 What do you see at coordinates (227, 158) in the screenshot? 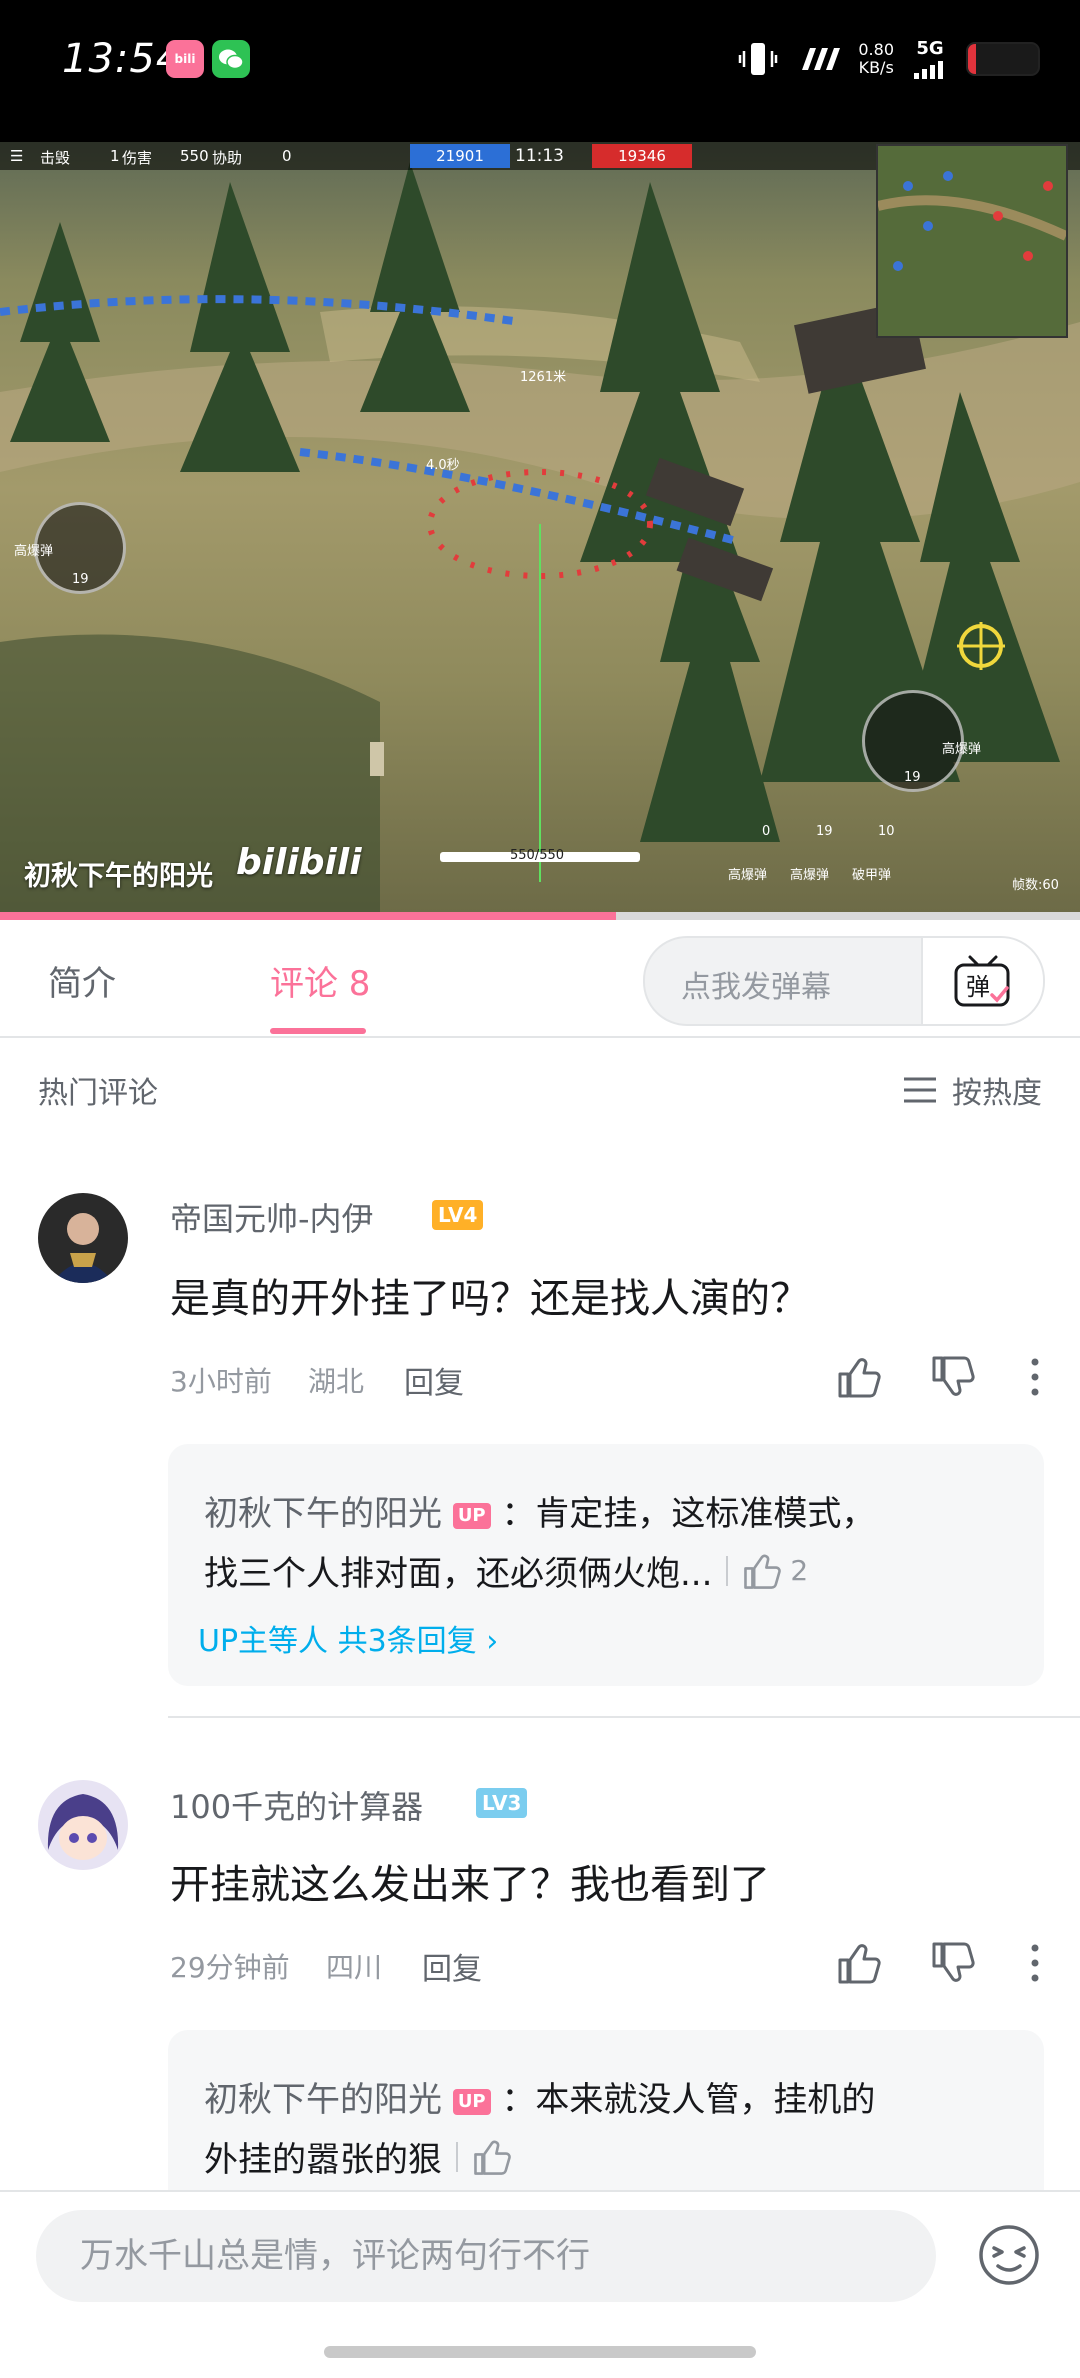
I see `hud-assist-label: 协助` at bounding box center [227, 158].